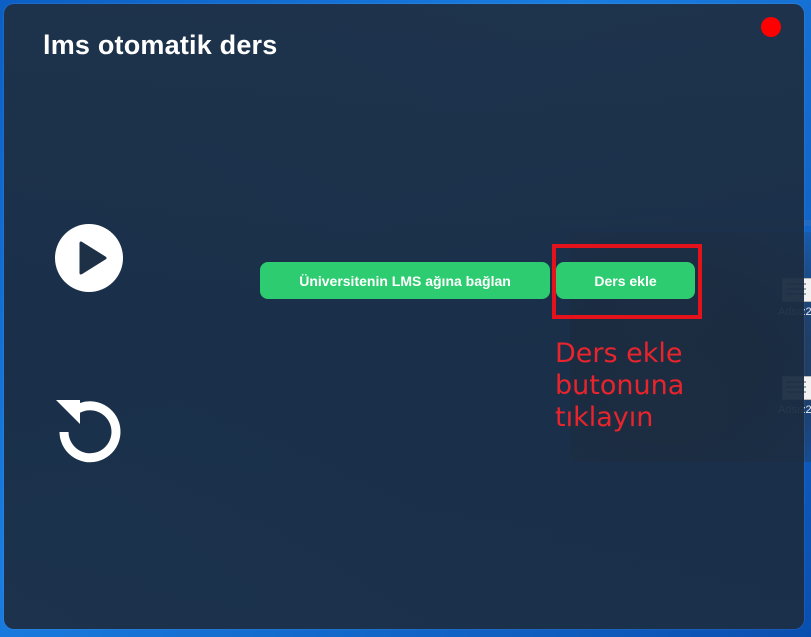  I want to click on restart-icon, so click(88, 431).